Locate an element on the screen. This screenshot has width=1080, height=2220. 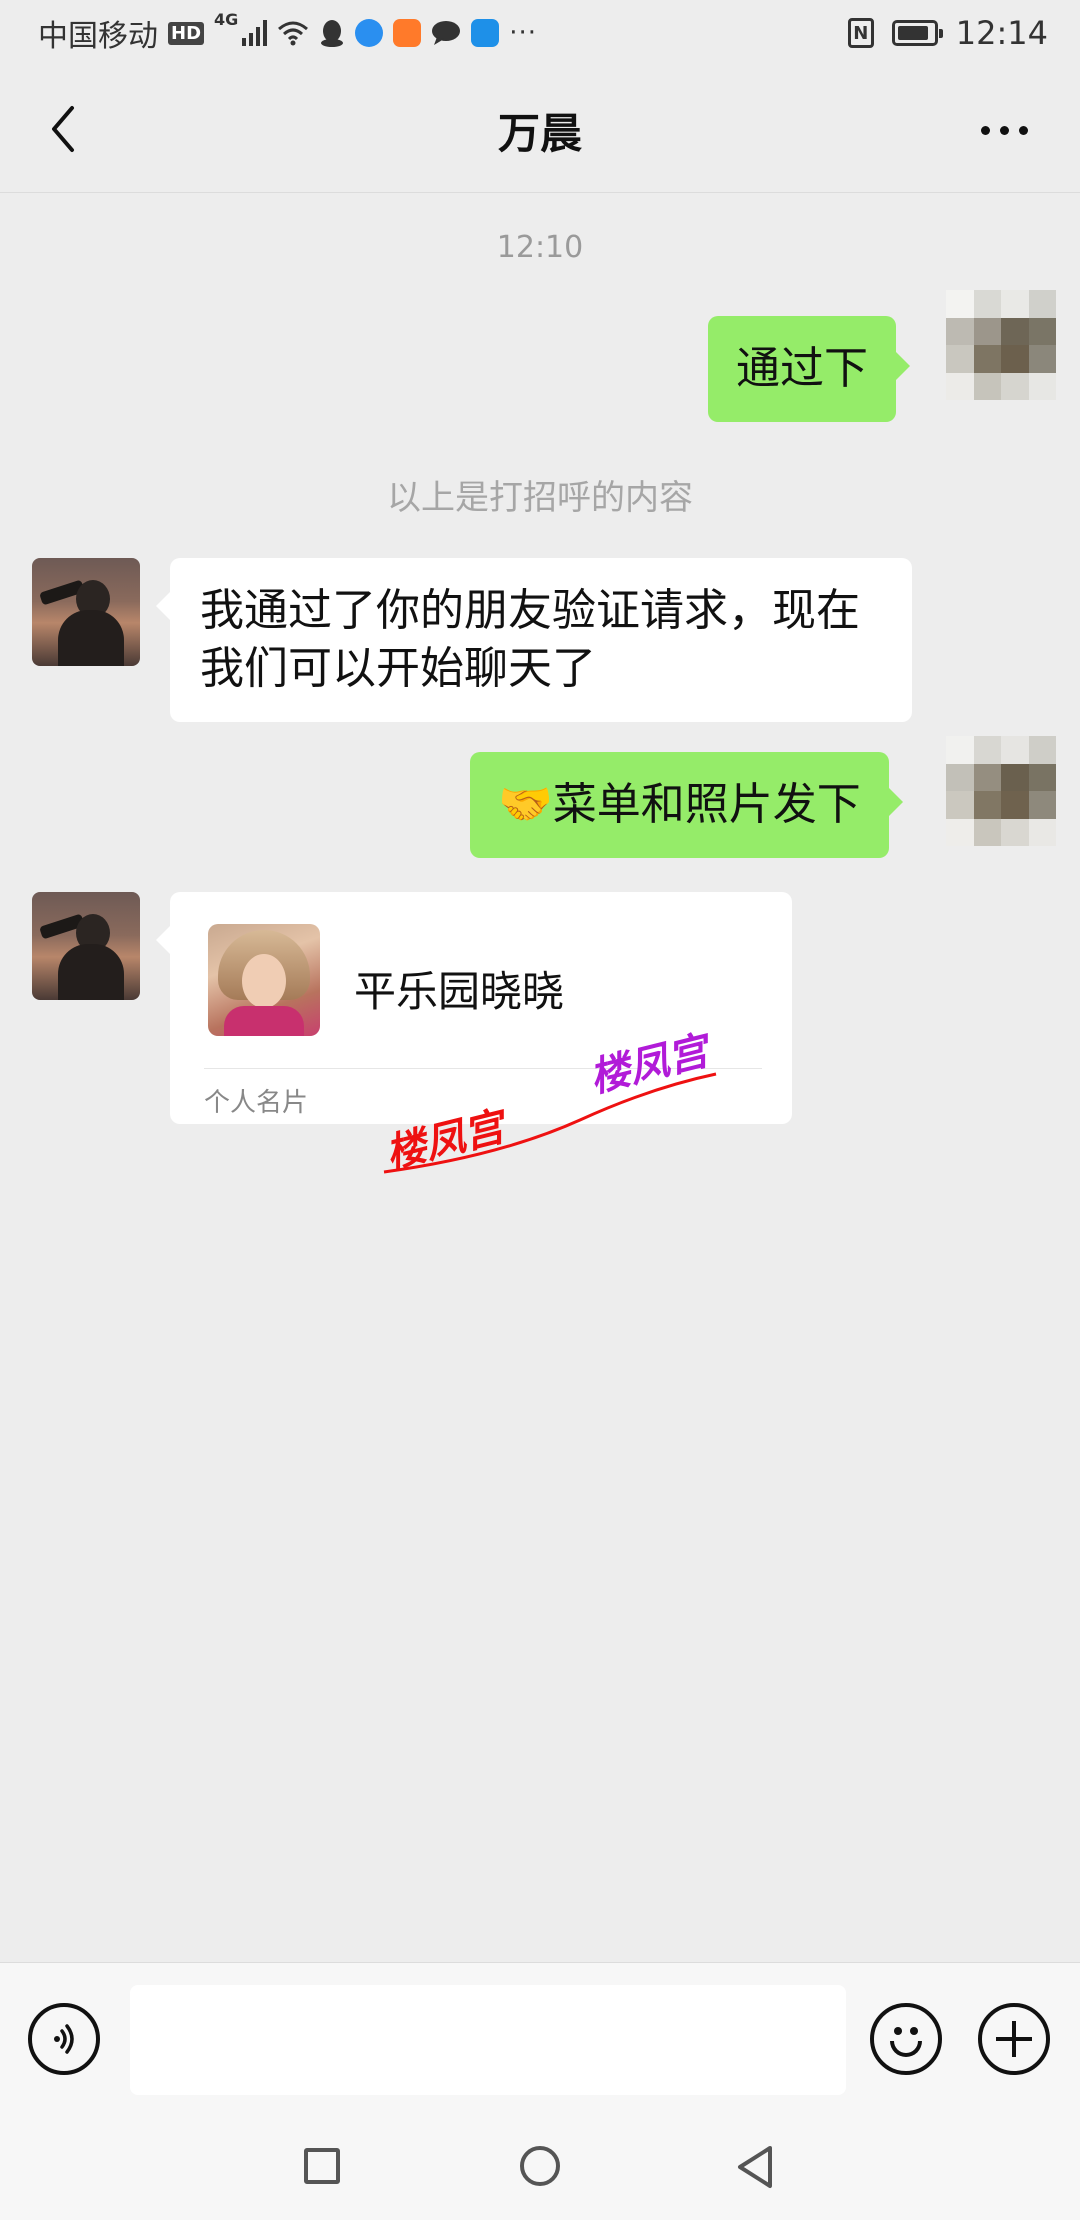
message-text: 菜单和照片发下 is located at coordinates (706, 804).